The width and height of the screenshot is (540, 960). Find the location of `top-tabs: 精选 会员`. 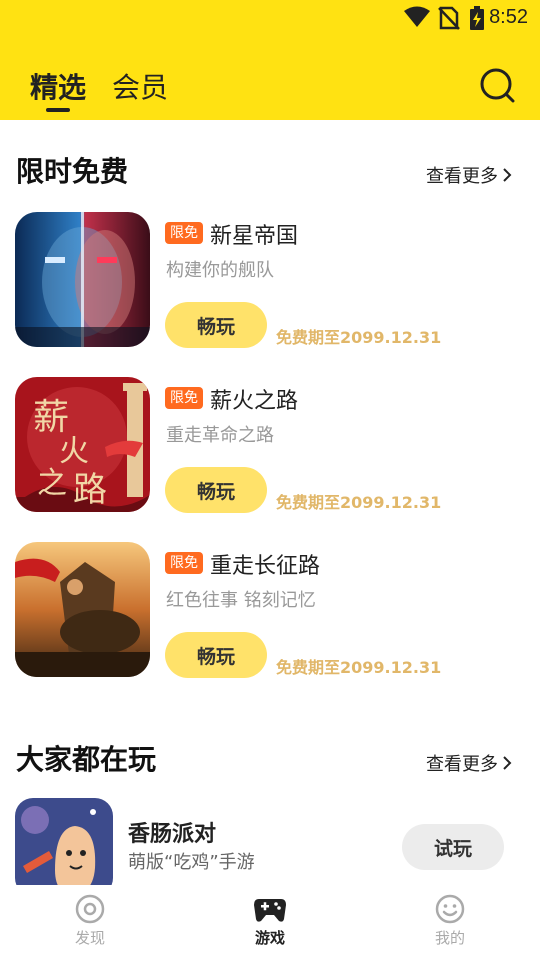

top-tabs: 精选 会员 is located at coordinates (99, 89).